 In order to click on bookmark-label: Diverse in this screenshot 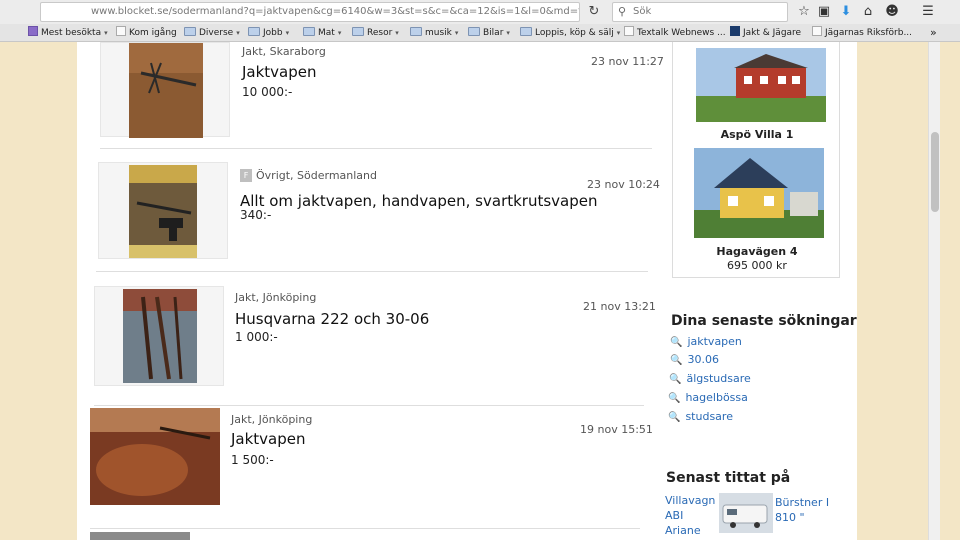, I will do `click(216, 33)`.